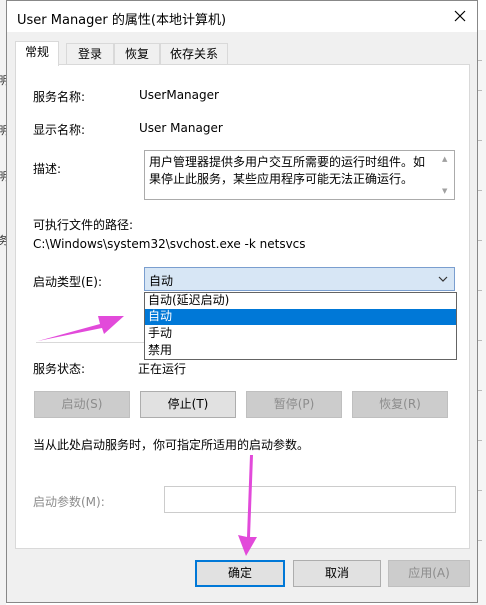 Image resolution: width=486 pixels, height=605 pixels. What do you see at coordinates (37, 53) in the screenshot?
I see `tab-general: 常规` at bounding box center [37, 53].